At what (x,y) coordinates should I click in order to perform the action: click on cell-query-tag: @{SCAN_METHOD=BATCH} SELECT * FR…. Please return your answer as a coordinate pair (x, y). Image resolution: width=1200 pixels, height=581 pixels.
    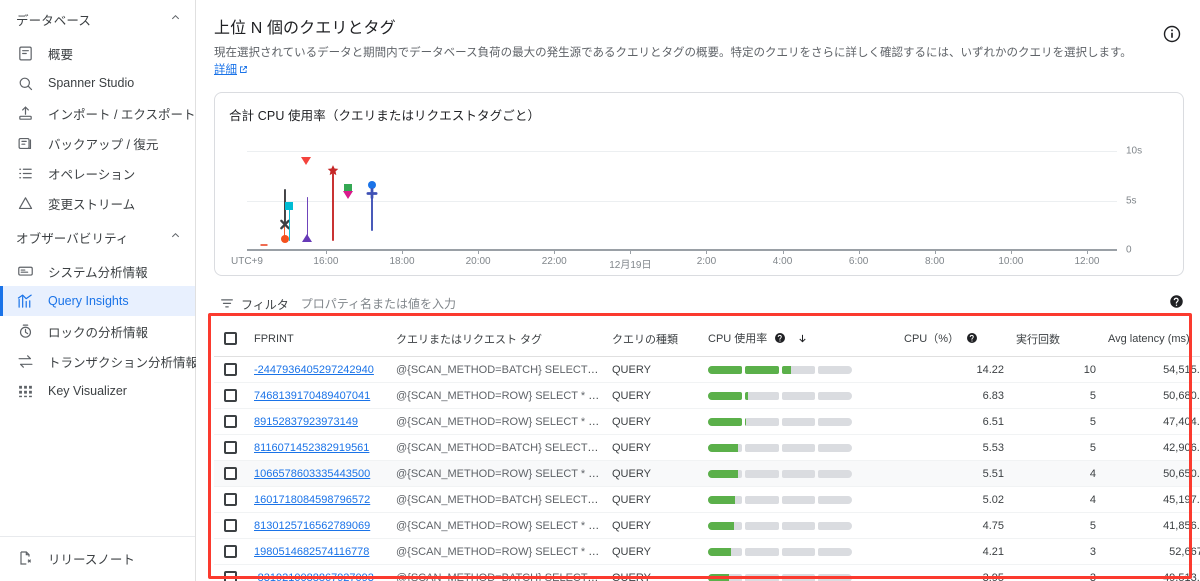
    Looking at the image, I should click on (498, 500).